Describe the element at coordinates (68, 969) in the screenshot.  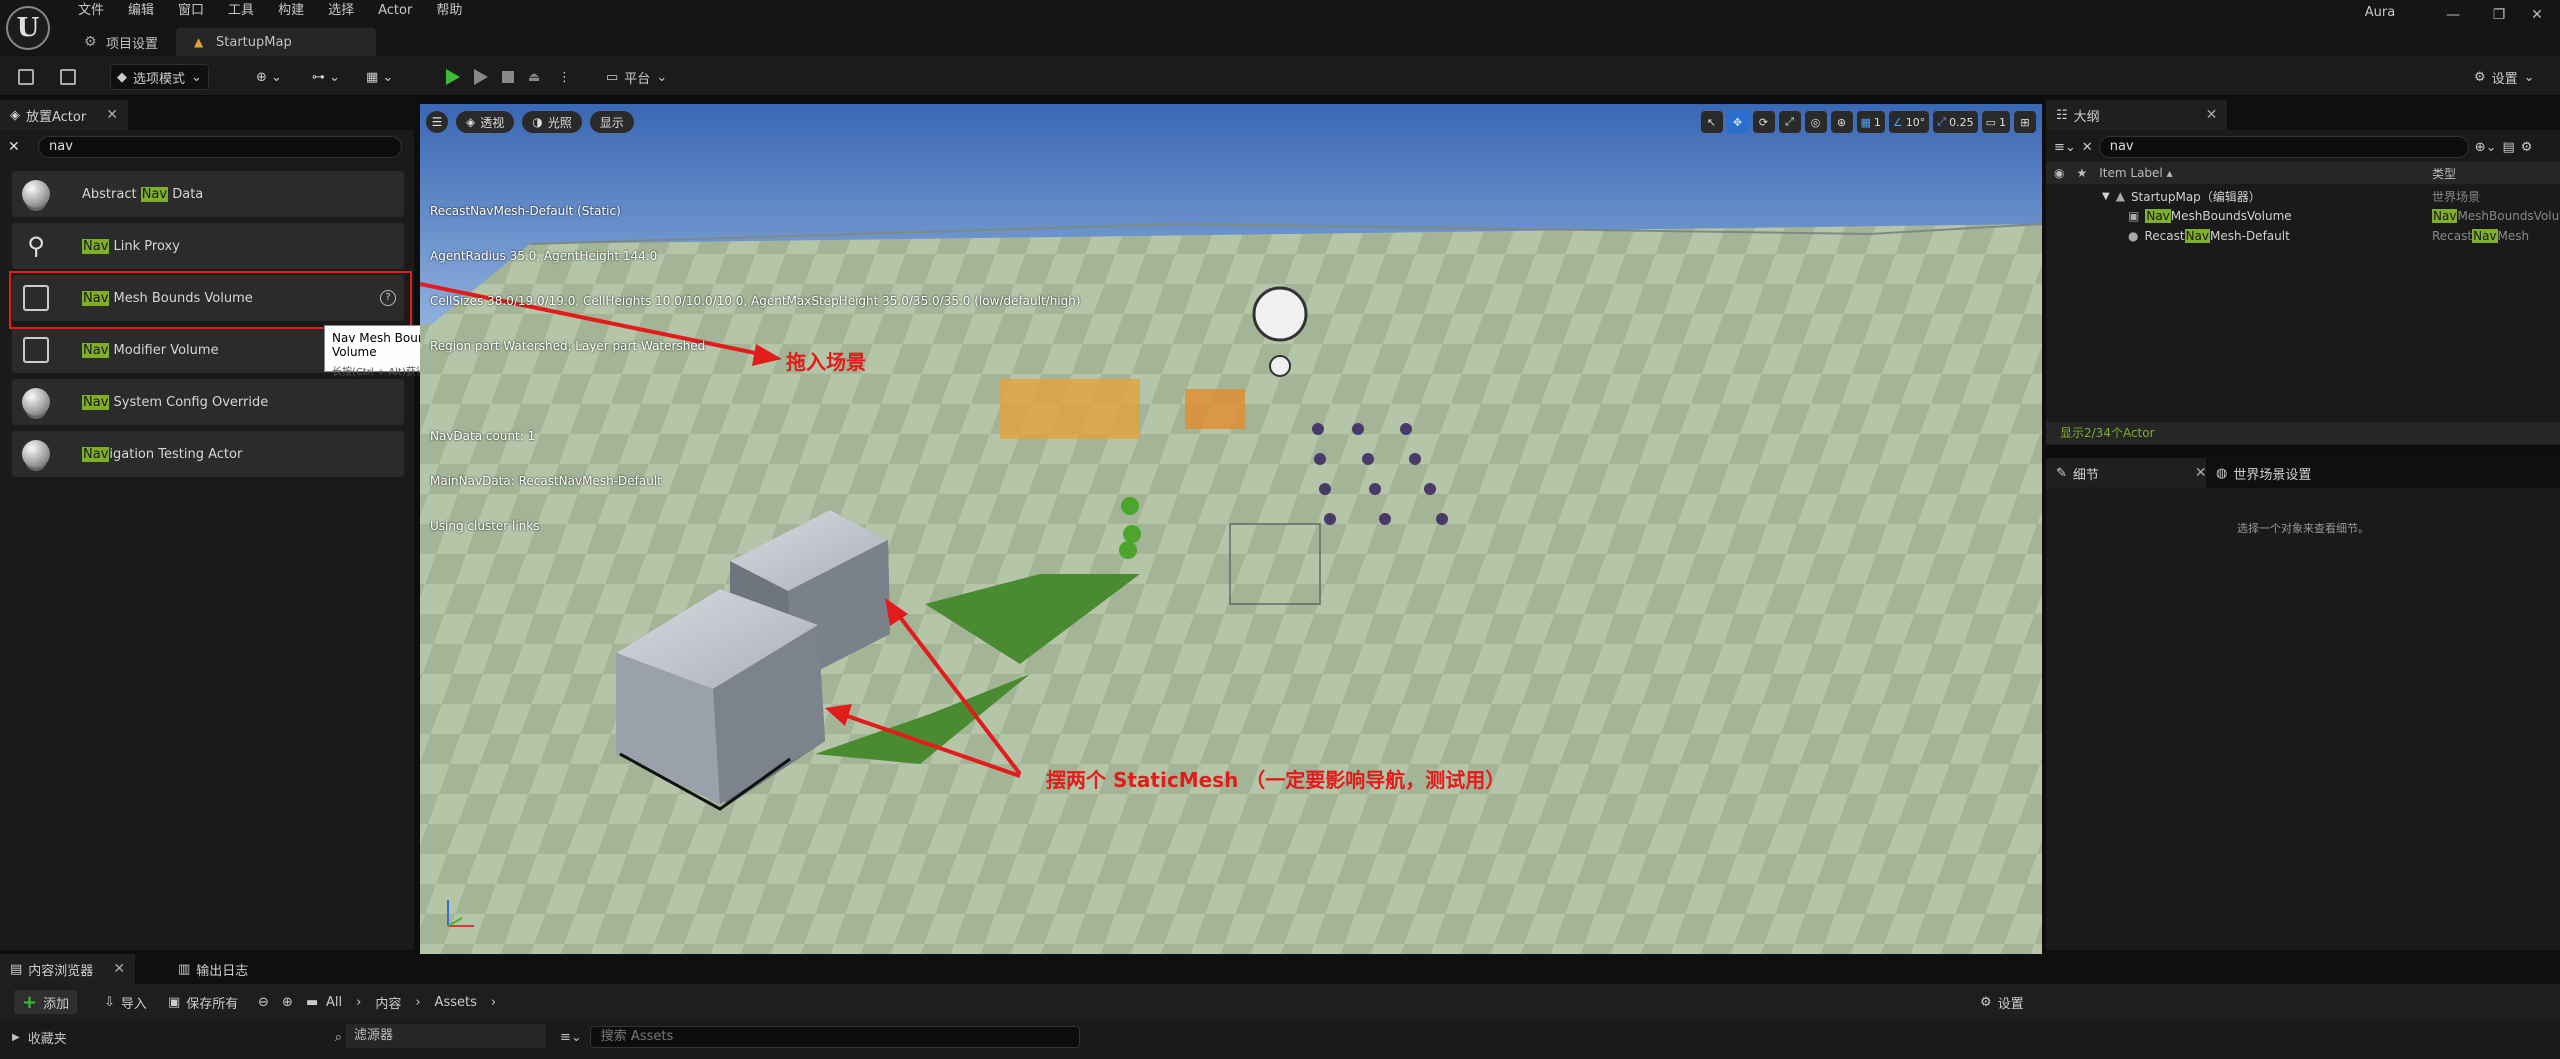
I see `tab-content-browser: ▤ 内容浏览器 ✕` at that location.